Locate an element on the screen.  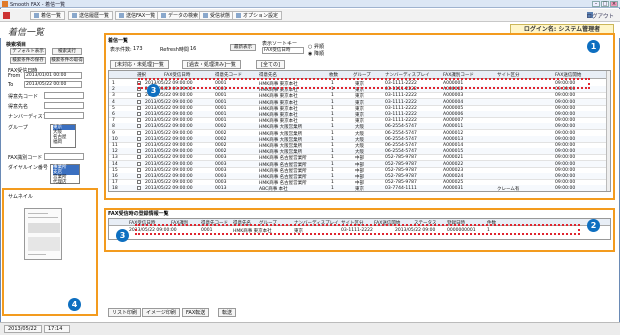
search-run-button: 検索実行 is located at coordinates (67, 51).